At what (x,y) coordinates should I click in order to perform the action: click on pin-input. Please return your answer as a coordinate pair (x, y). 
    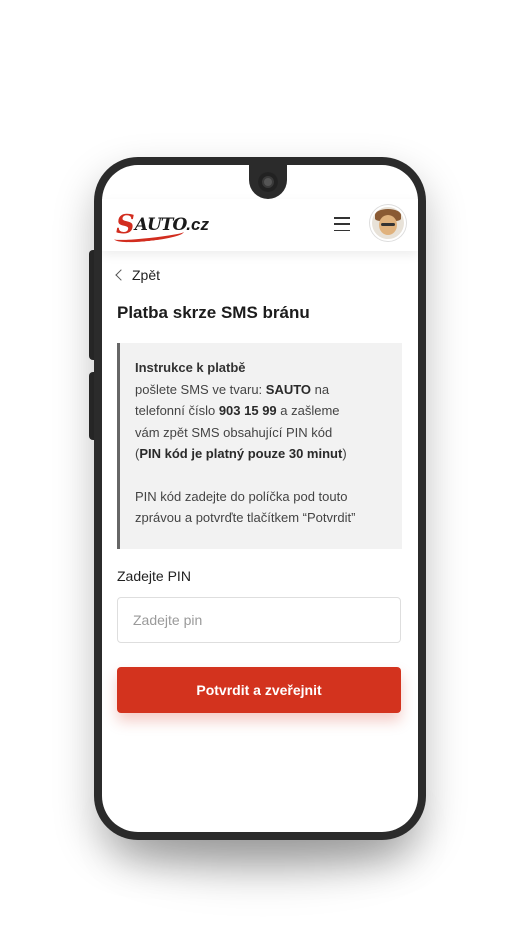
    Looking at the image, I should click on (259, 620).